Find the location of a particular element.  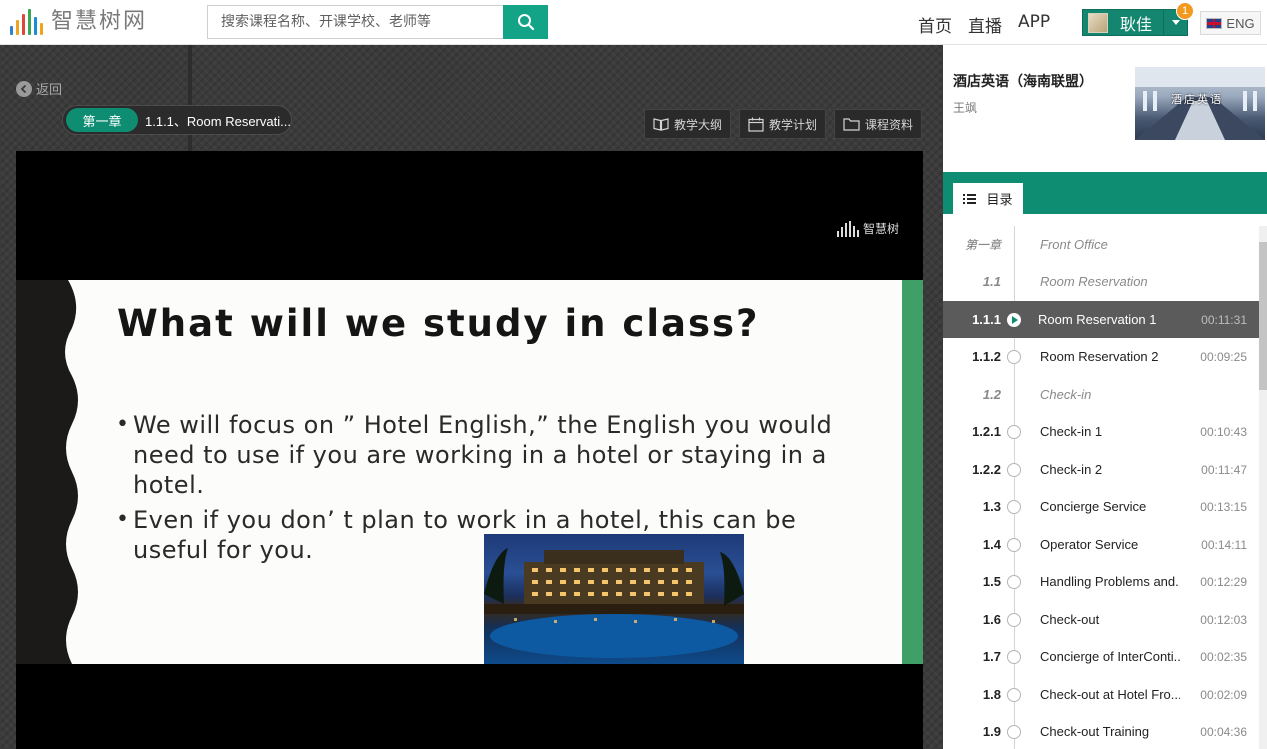

course-title: 酒店英语（海南联盟） is located at coordinates (1023, 82).